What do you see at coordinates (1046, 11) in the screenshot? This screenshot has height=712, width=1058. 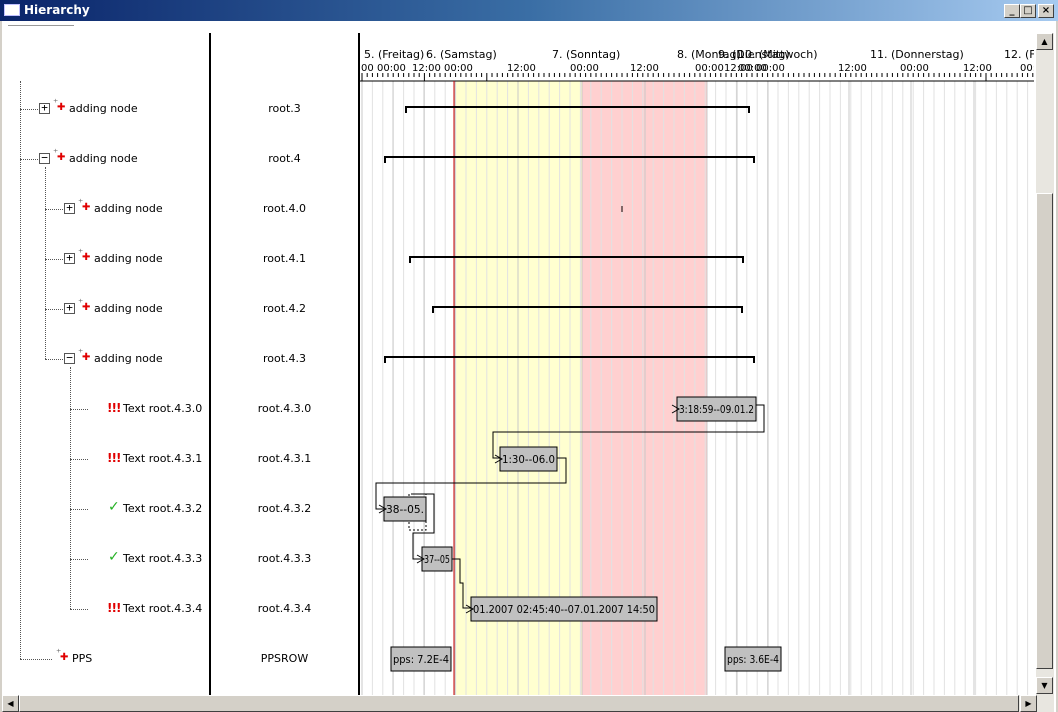 I see `close-button: ×` at bounding box center [1046, 11].